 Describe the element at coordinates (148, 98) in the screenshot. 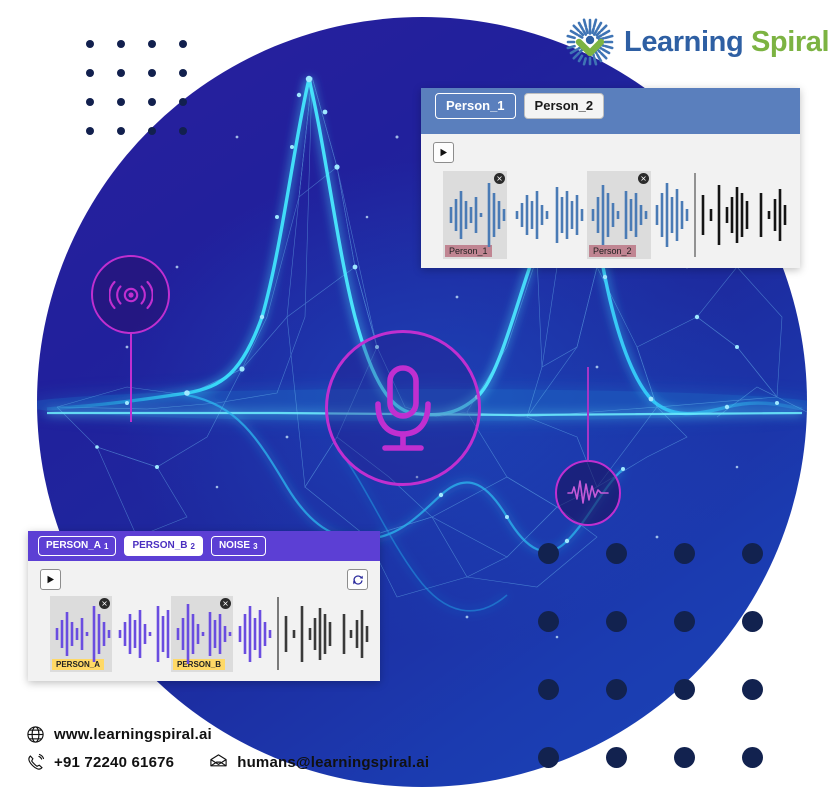

I see `decorative-dot-grid-top-left` at that location.